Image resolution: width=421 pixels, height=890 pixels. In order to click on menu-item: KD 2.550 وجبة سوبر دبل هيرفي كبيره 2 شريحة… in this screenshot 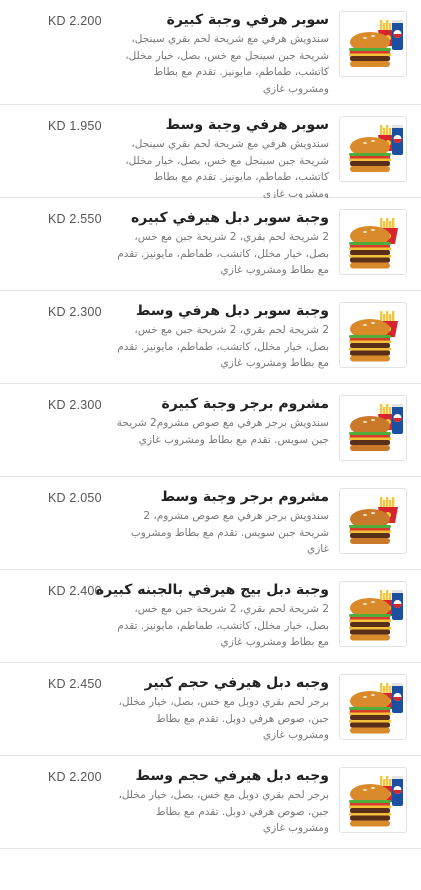, I will do `click(210, 244)`.